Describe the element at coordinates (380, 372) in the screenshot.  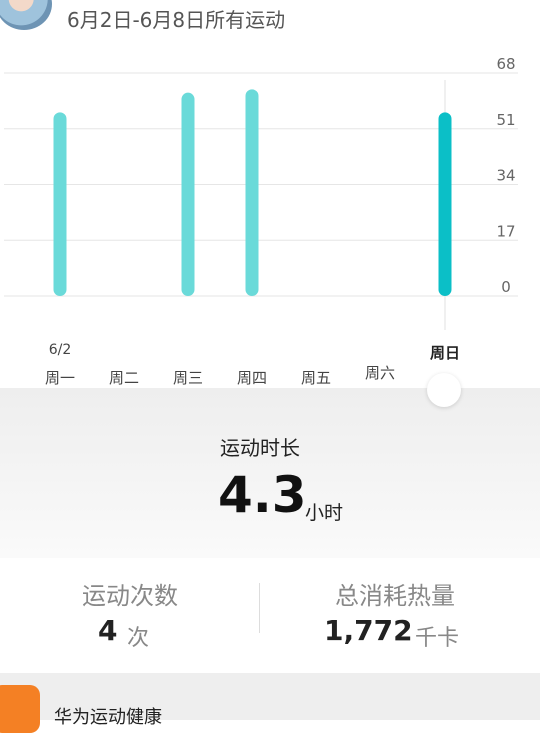
I see `day-label-6: 周六` at that location.